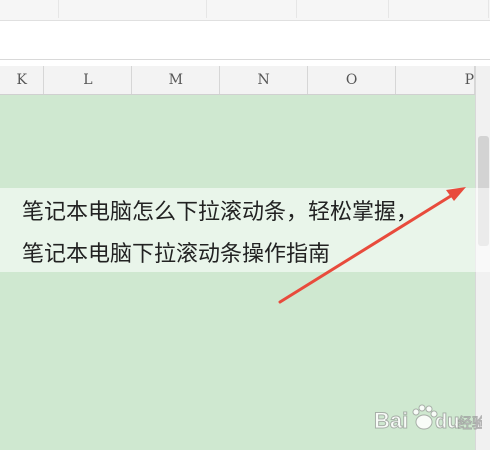  I want to click on baidu-jingyan-watermark: Bai du 经验, so click(428, 419).